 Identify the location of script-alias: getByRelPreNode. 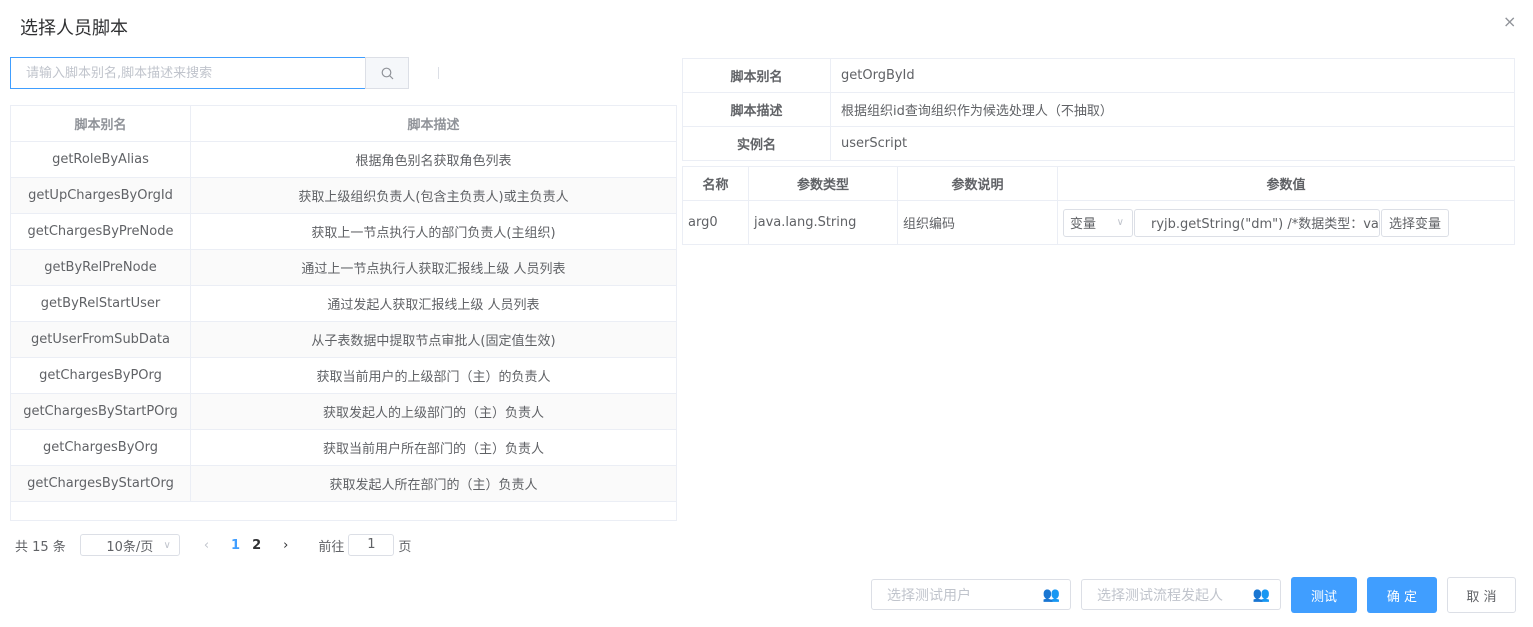
(100, 267).